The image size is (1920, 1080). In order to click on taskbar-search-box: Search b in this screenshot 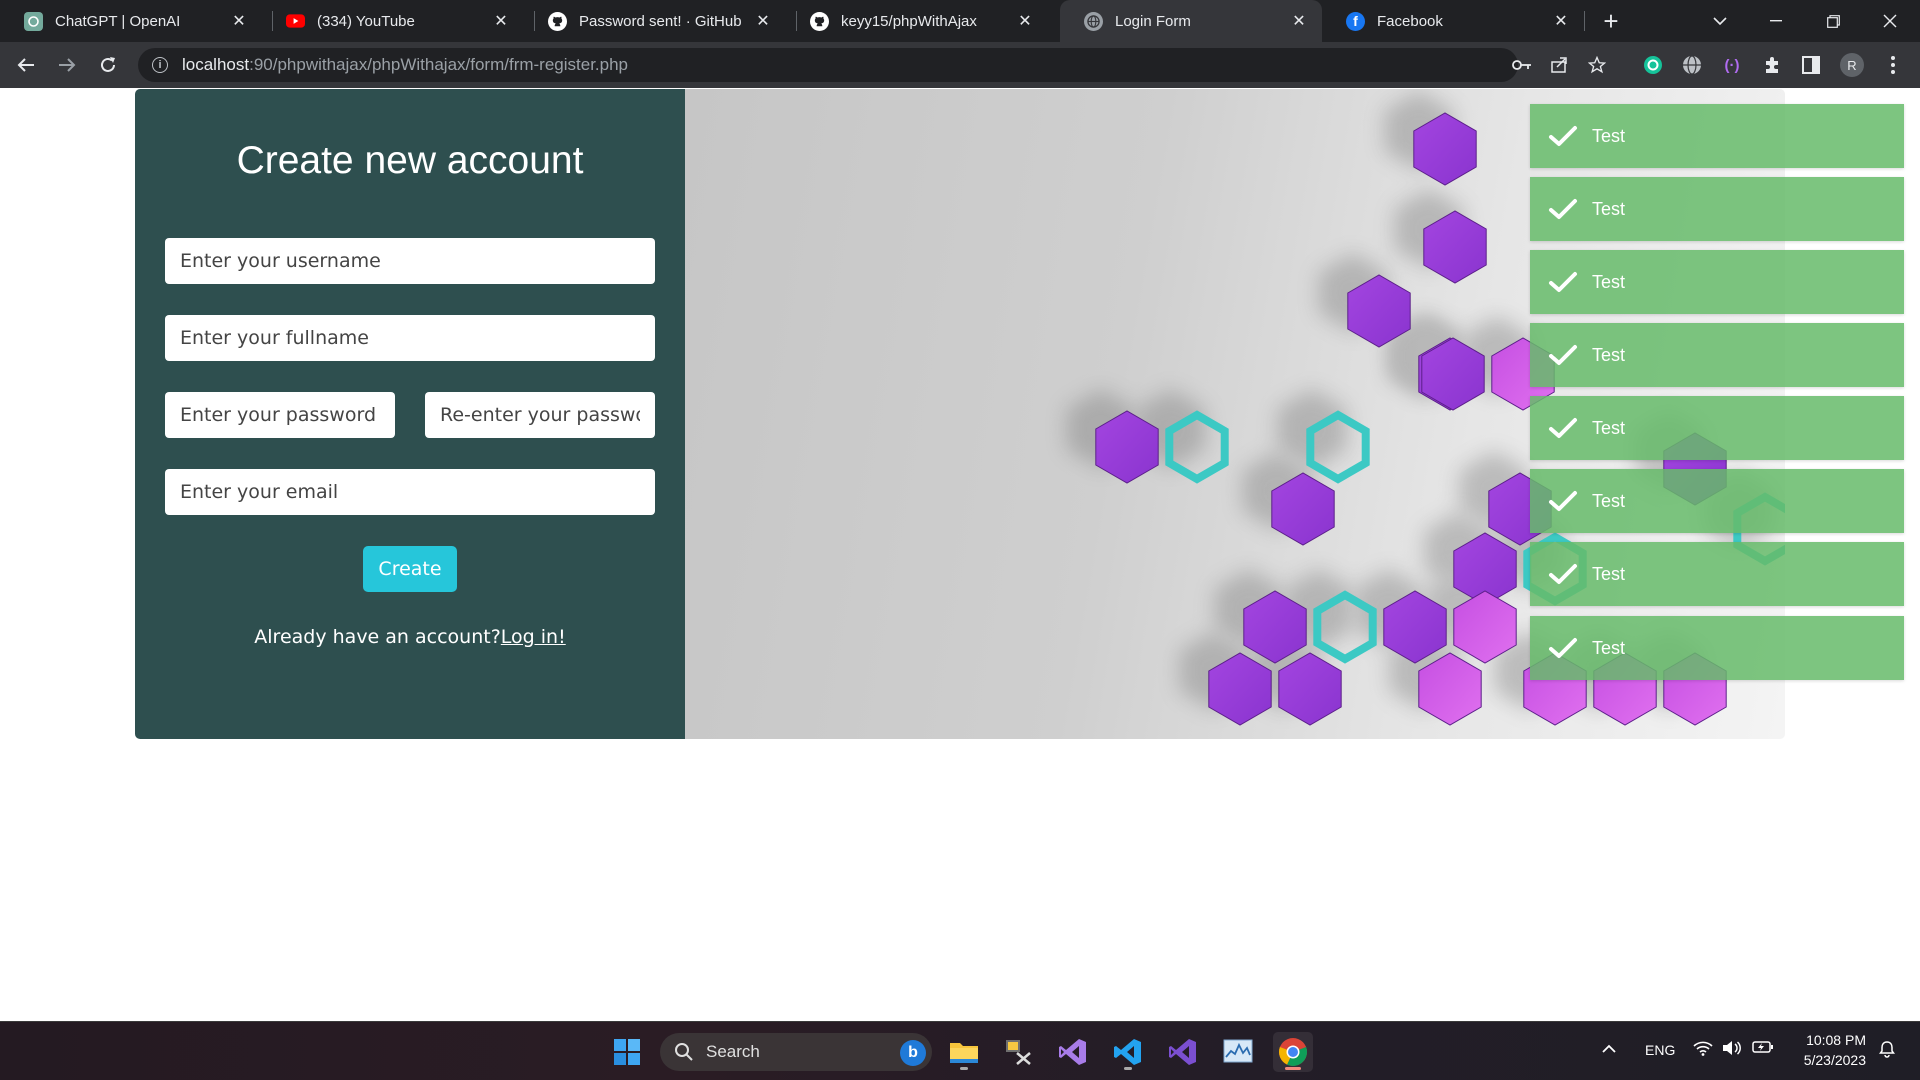, I will do `click(796, 1052)`.